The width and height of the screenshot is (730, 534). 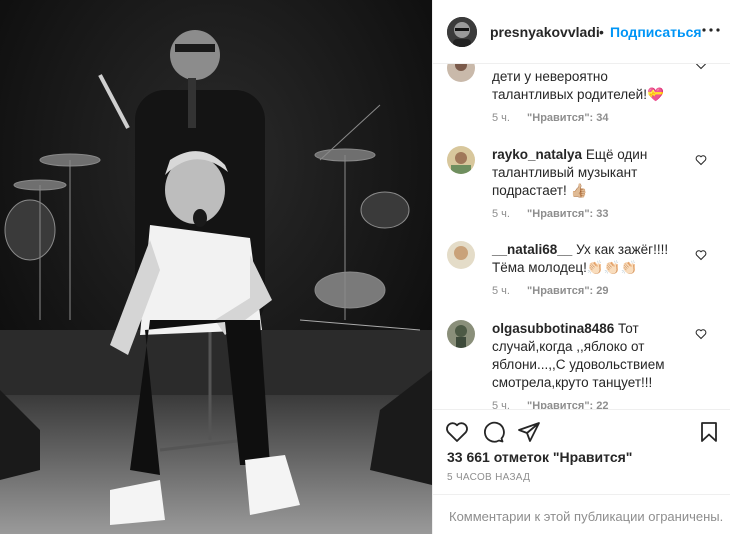 What do you see at coordinates (529, 432) in the screenshot?
I see `paper-plane-icon` at bounding box center [529, 432].